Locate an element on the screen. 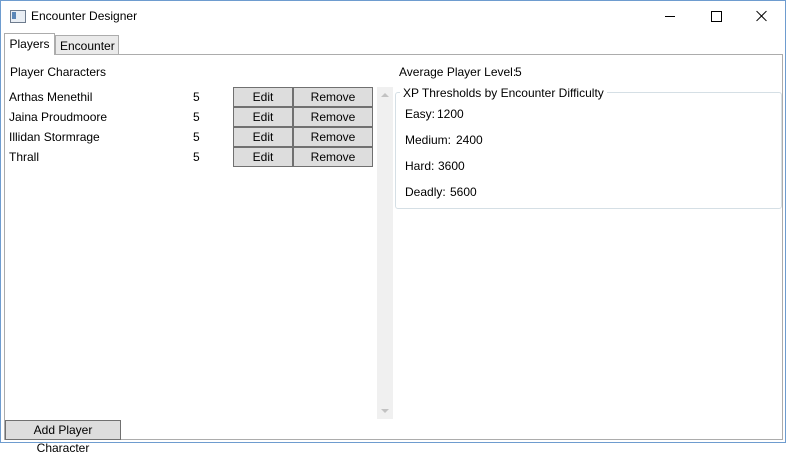 The height and width of the screenshot is (457, 786). window-title: Encounter Designer is located at coordinates (84, 16).